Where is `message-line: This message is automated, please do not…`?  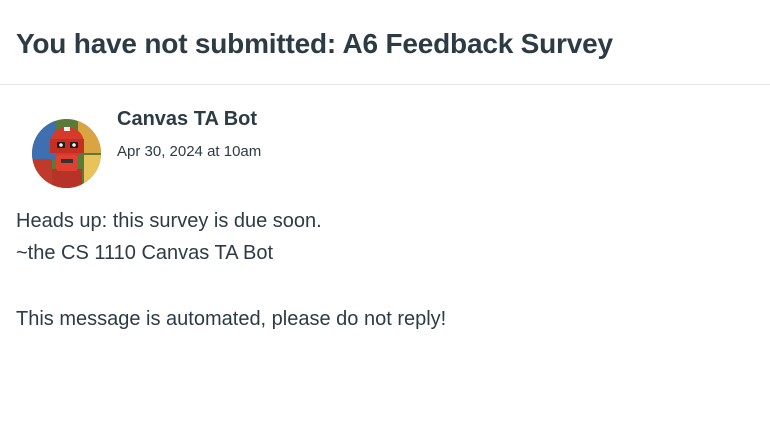 message-line: This message is automated, please do not… is located at coordinates (231, 319).